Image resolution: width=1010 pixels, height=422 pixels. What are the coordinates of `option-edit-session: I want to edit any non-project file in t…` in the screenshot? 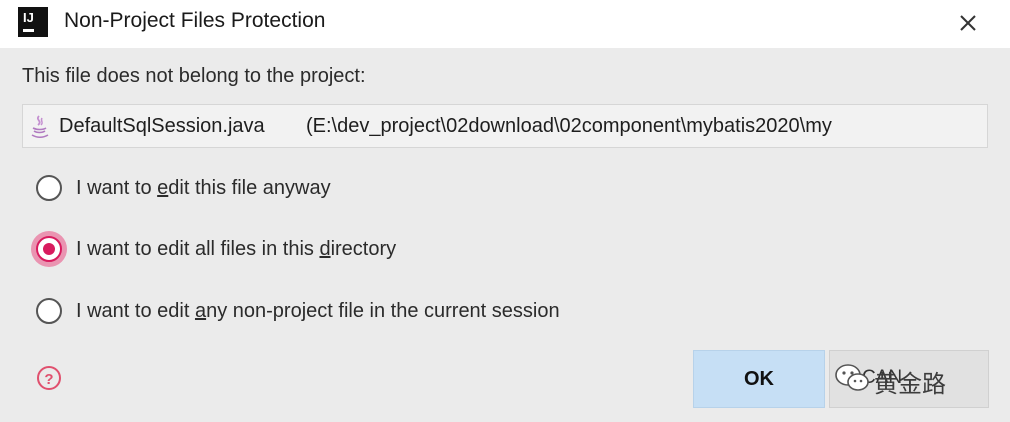 It's located at (298, 311).